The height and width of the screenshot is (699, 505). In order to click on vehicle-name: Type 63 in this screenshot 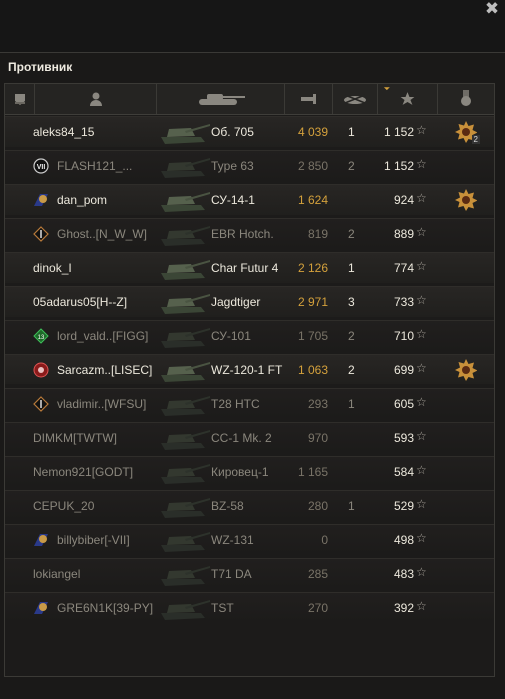, I will do `click(232, 165)`.